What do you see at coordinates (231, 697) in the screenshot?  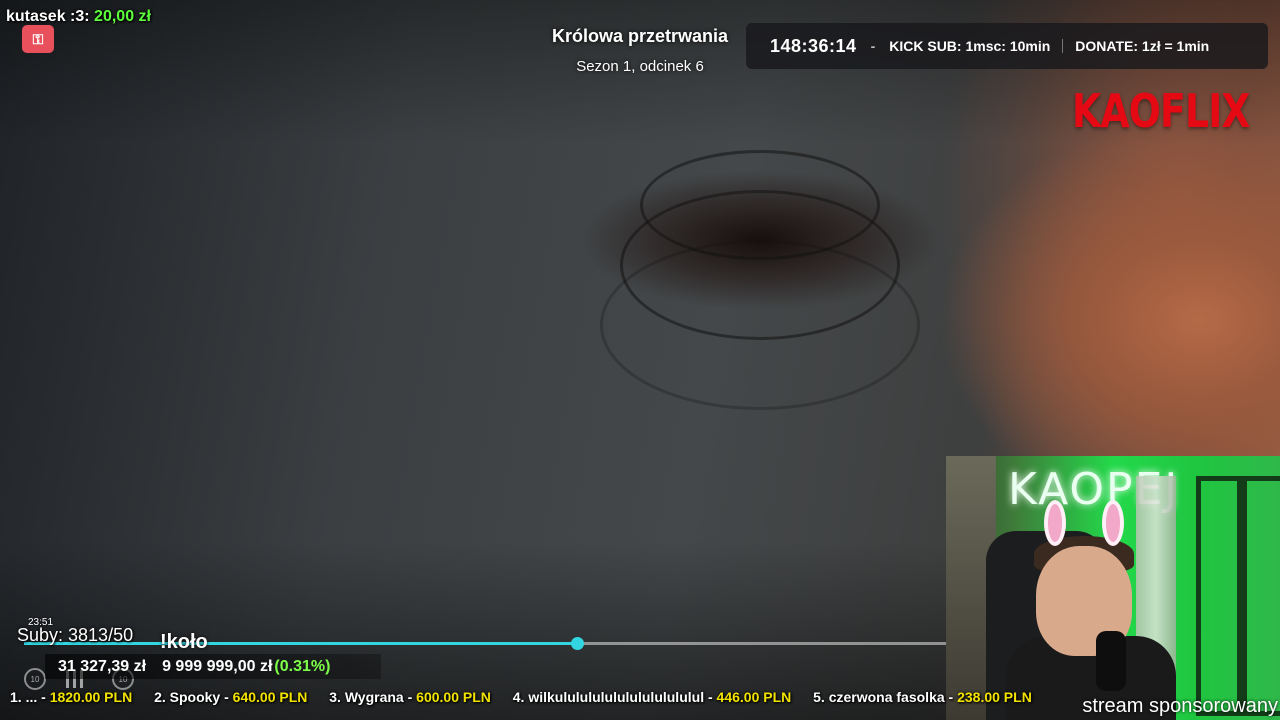 I see `leaderboard-entry: 2. Spooky - 640.00 PLN` at bounding box center [231, 697].